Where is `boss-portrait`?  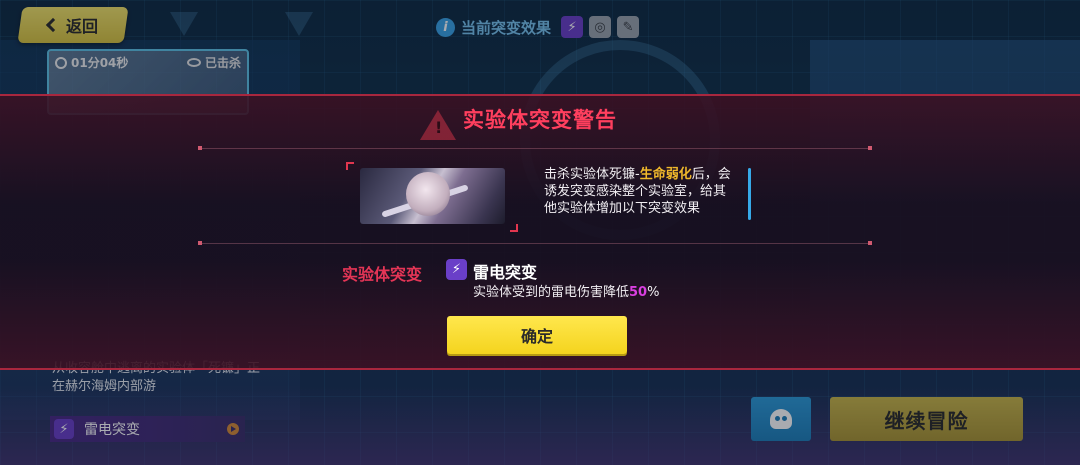
boss-portrait is located at coordinates (432, 196).